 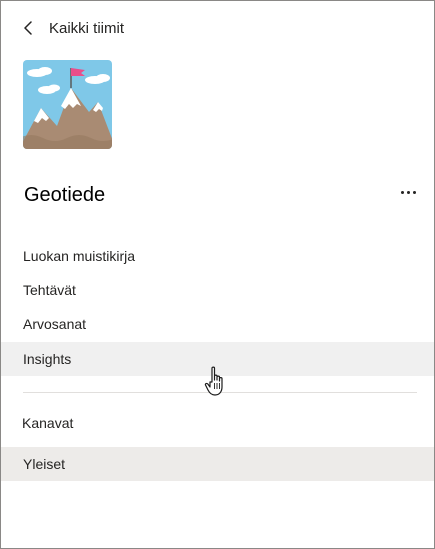 I want to click on channels-header: Kanavat, so click(x=48, y=423).